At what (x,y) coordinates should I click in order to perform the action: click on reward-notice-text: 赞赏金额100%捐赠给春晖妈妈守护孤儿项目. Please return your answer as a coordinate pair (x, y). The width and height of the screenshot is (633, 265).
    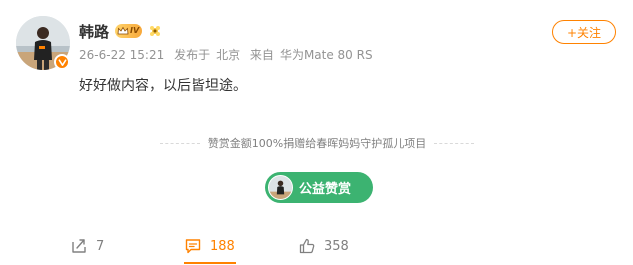
    Looking at the image, I should click on (317, 143).